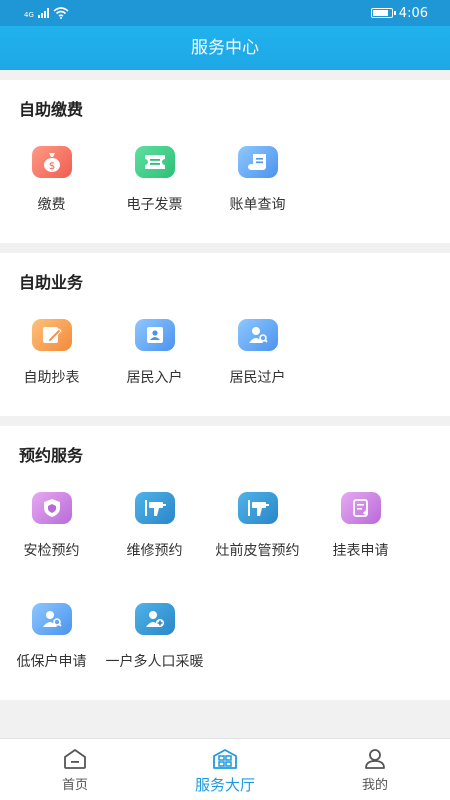 The width and height of the screenshot is (450, 800). Describe the element at coordinates (51, 551) in the screenshot. I see `item-label: 安检预约` at that location.